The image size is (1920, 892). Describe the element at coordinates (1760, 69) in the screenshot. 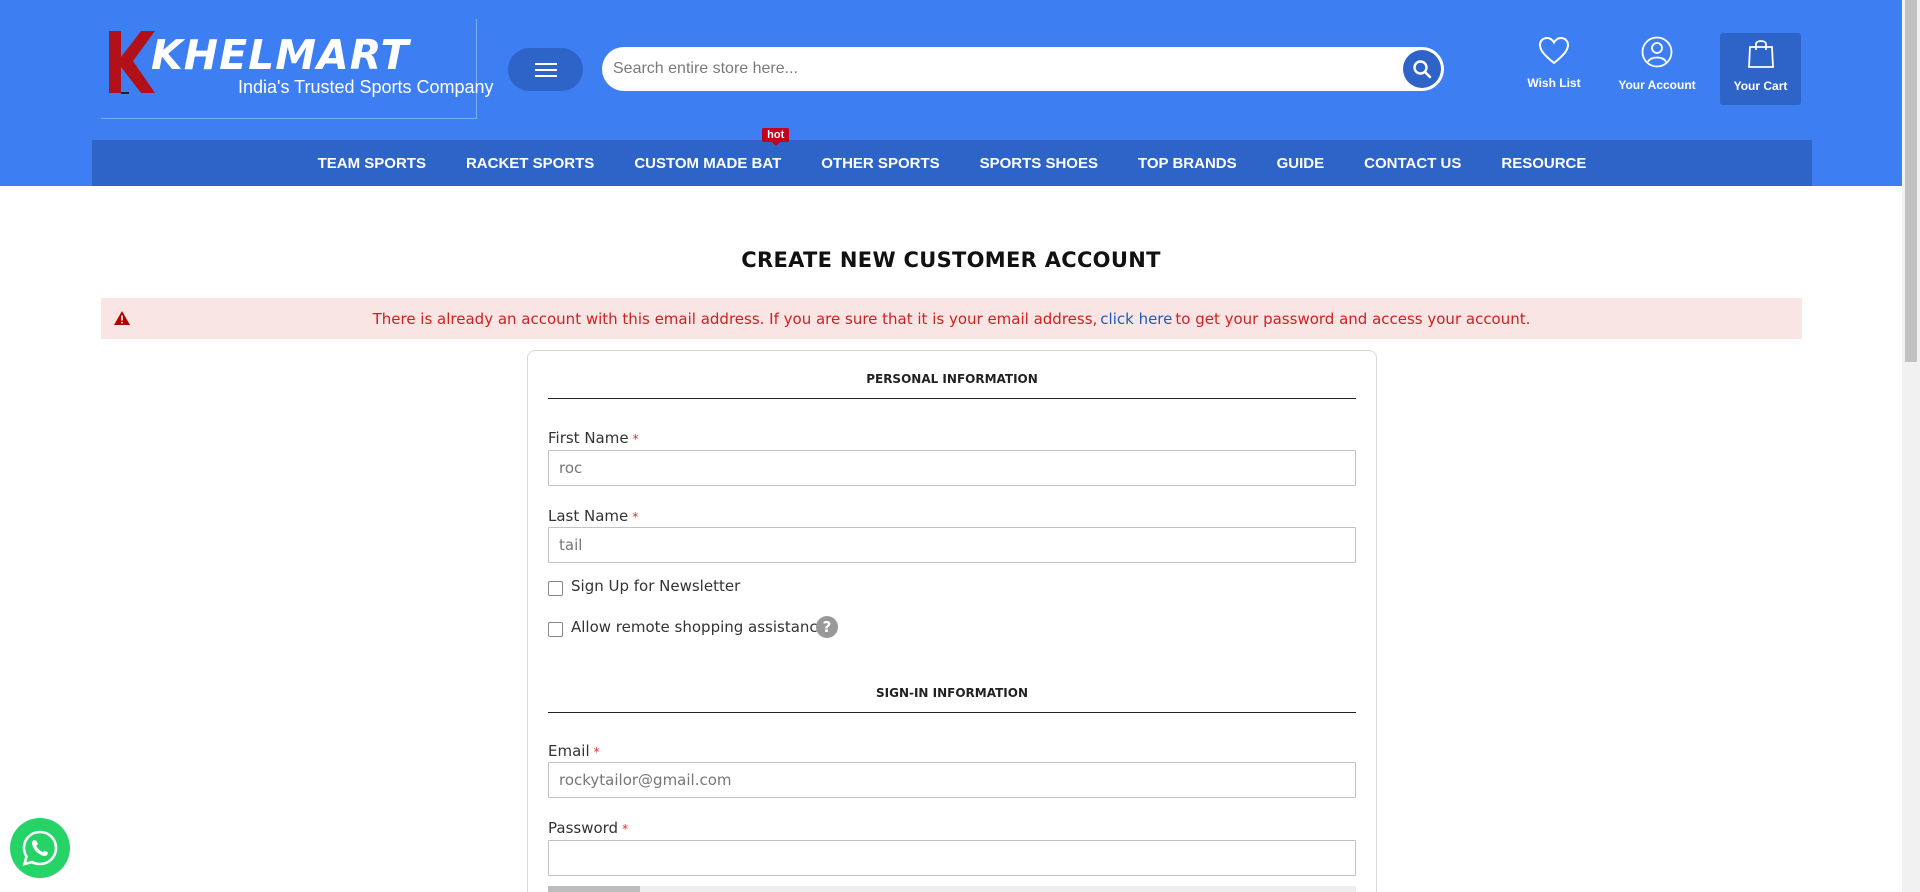

I see `cart-button: Your Cart` at that location.